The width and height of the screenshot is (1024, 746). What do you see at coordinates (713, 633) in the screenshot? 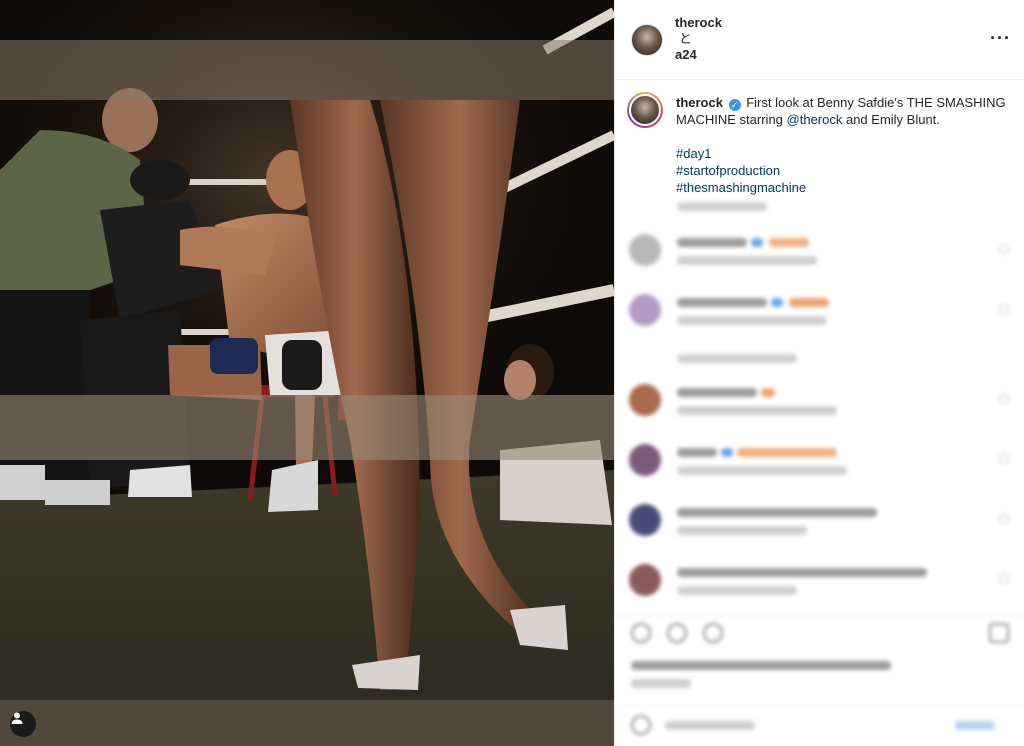
I see `share-icon` at bounding box center [713, 633].